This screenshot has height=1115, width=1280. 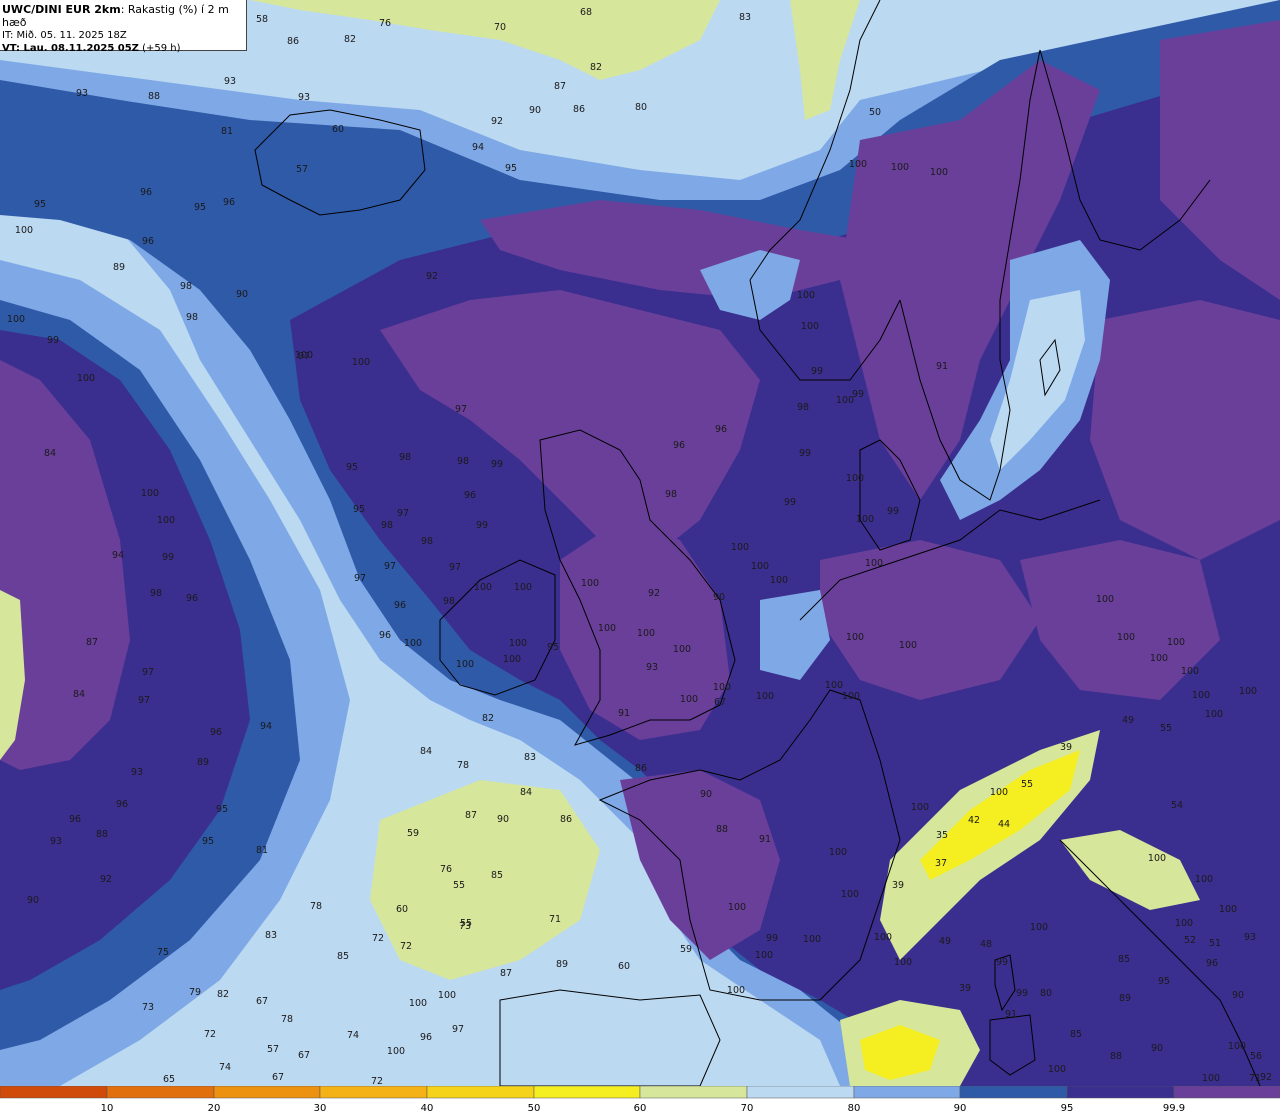 I want to click on value-label: 52, so click(x=1190, y=940).